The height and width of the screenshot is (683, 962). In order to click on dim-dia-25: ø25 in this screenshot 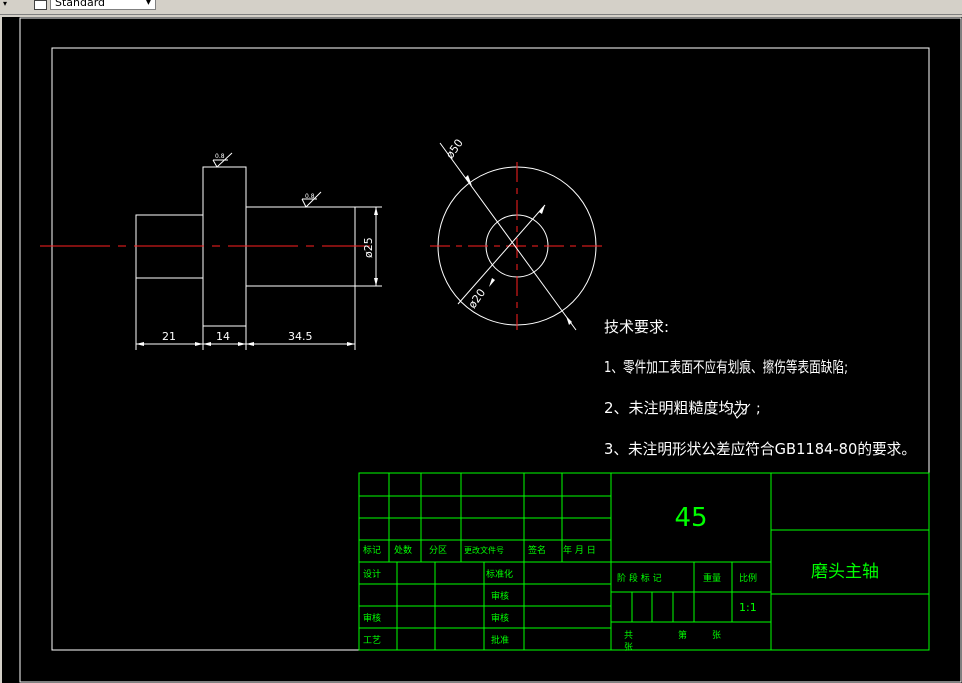, I will do `click(368, 247)`.